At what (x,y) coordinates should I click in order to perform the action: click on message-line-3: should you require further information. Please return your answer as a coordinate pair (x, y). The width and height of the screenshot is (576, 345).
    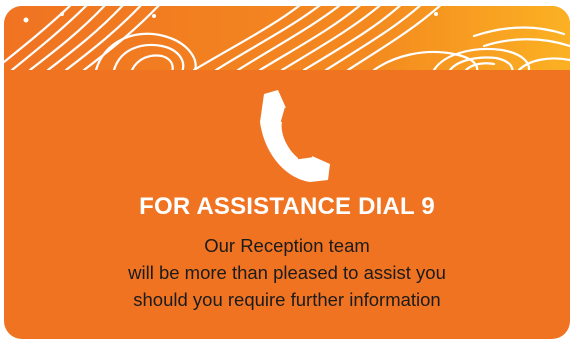
    Looking at the image, I should click on (287, 299).